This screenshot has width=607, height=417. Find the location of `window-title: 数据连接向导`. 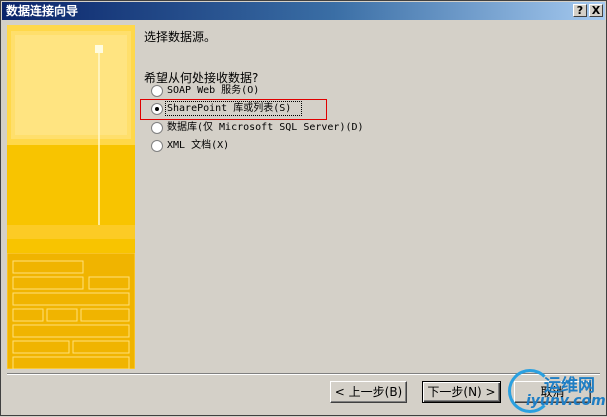

window-title: 数据连接向导 is located at coordinates (42, 11).